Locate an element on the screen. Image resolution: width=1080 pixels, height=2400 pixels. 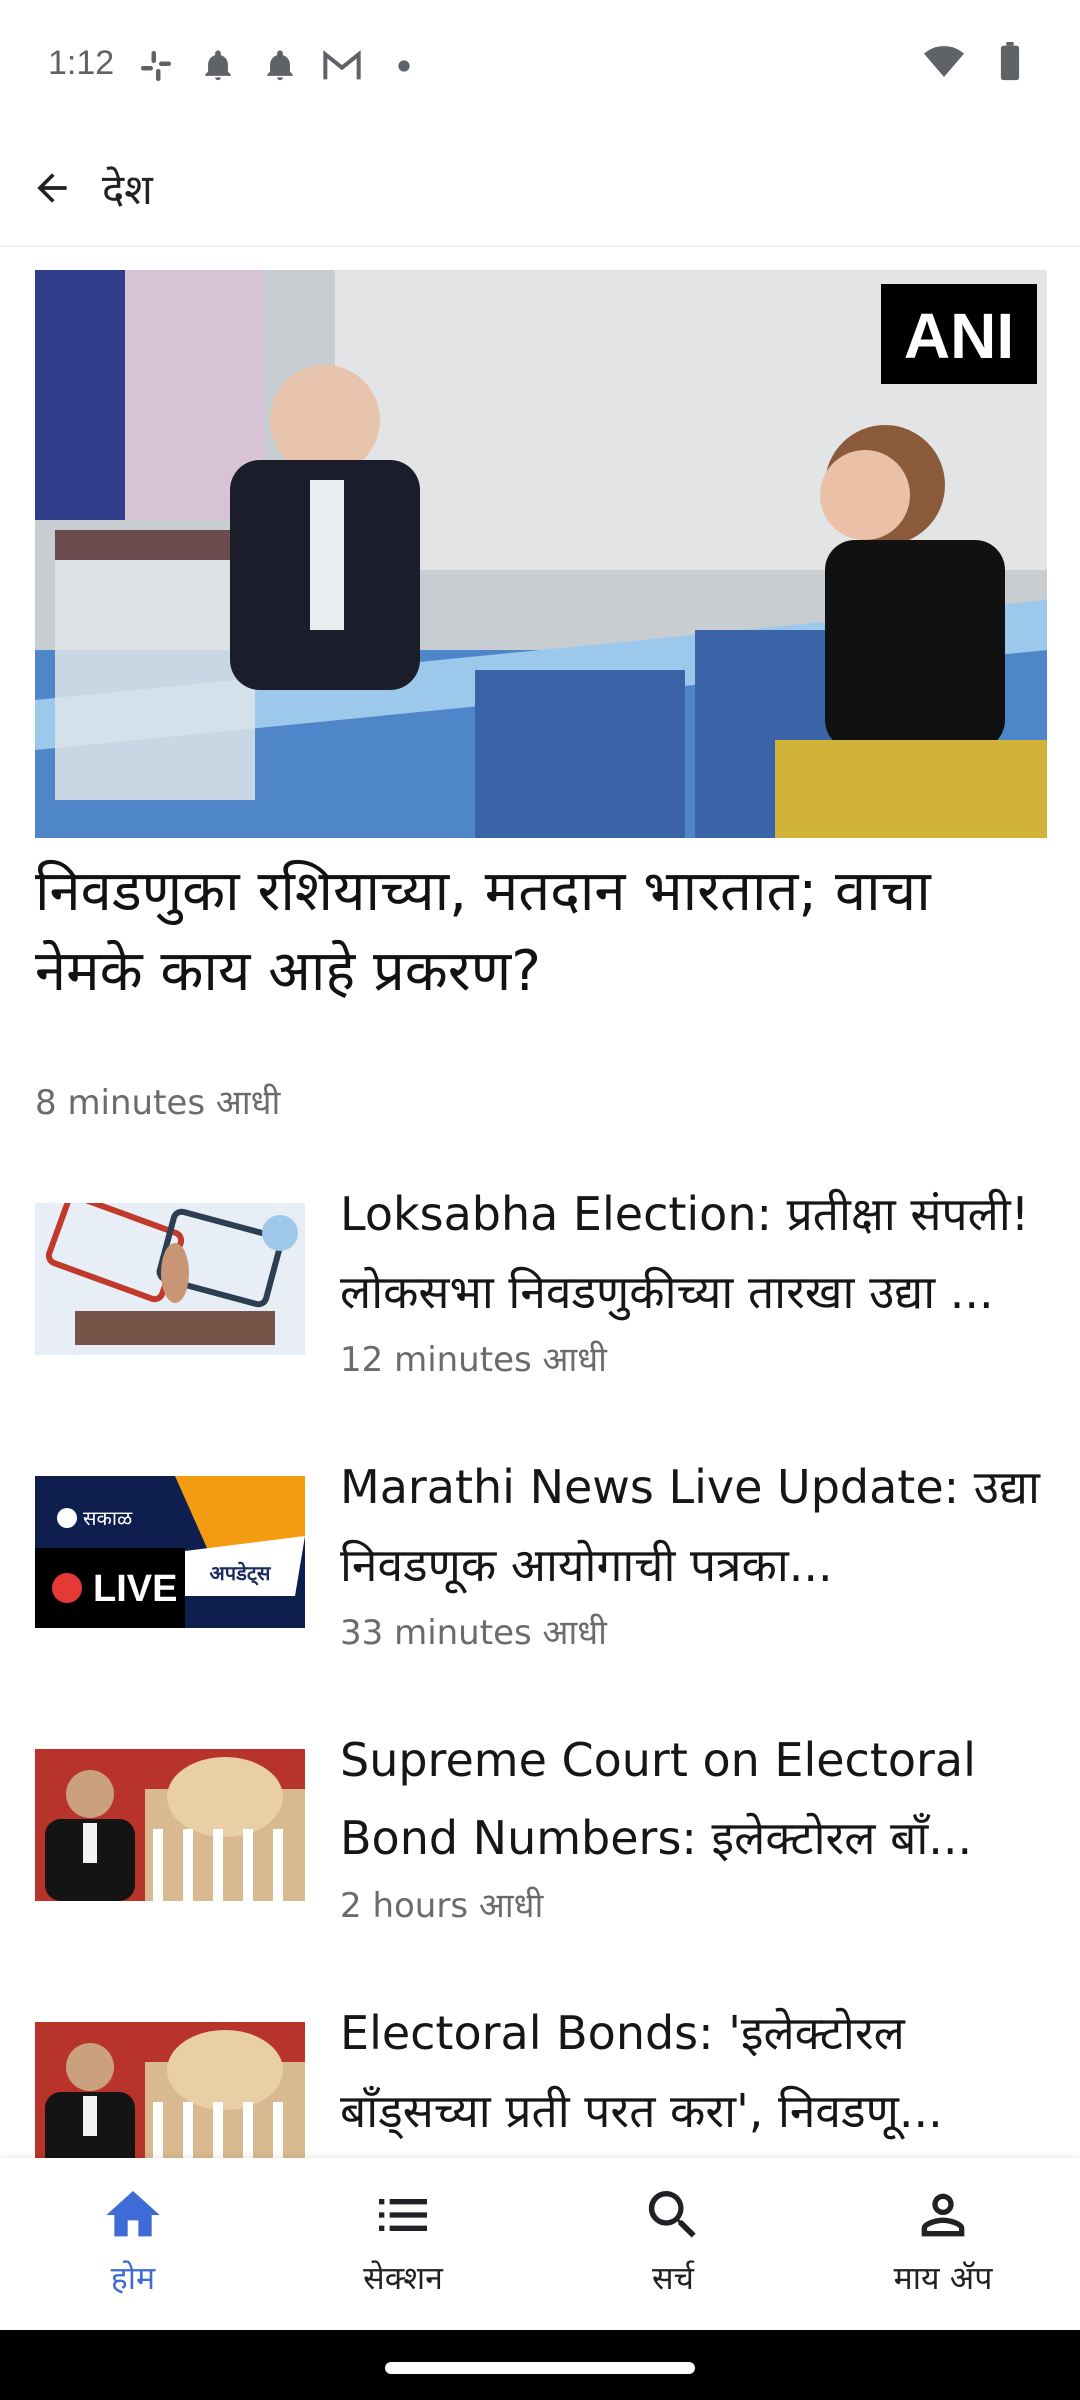
arrow-back-icon is located at coordinates (52, 188).